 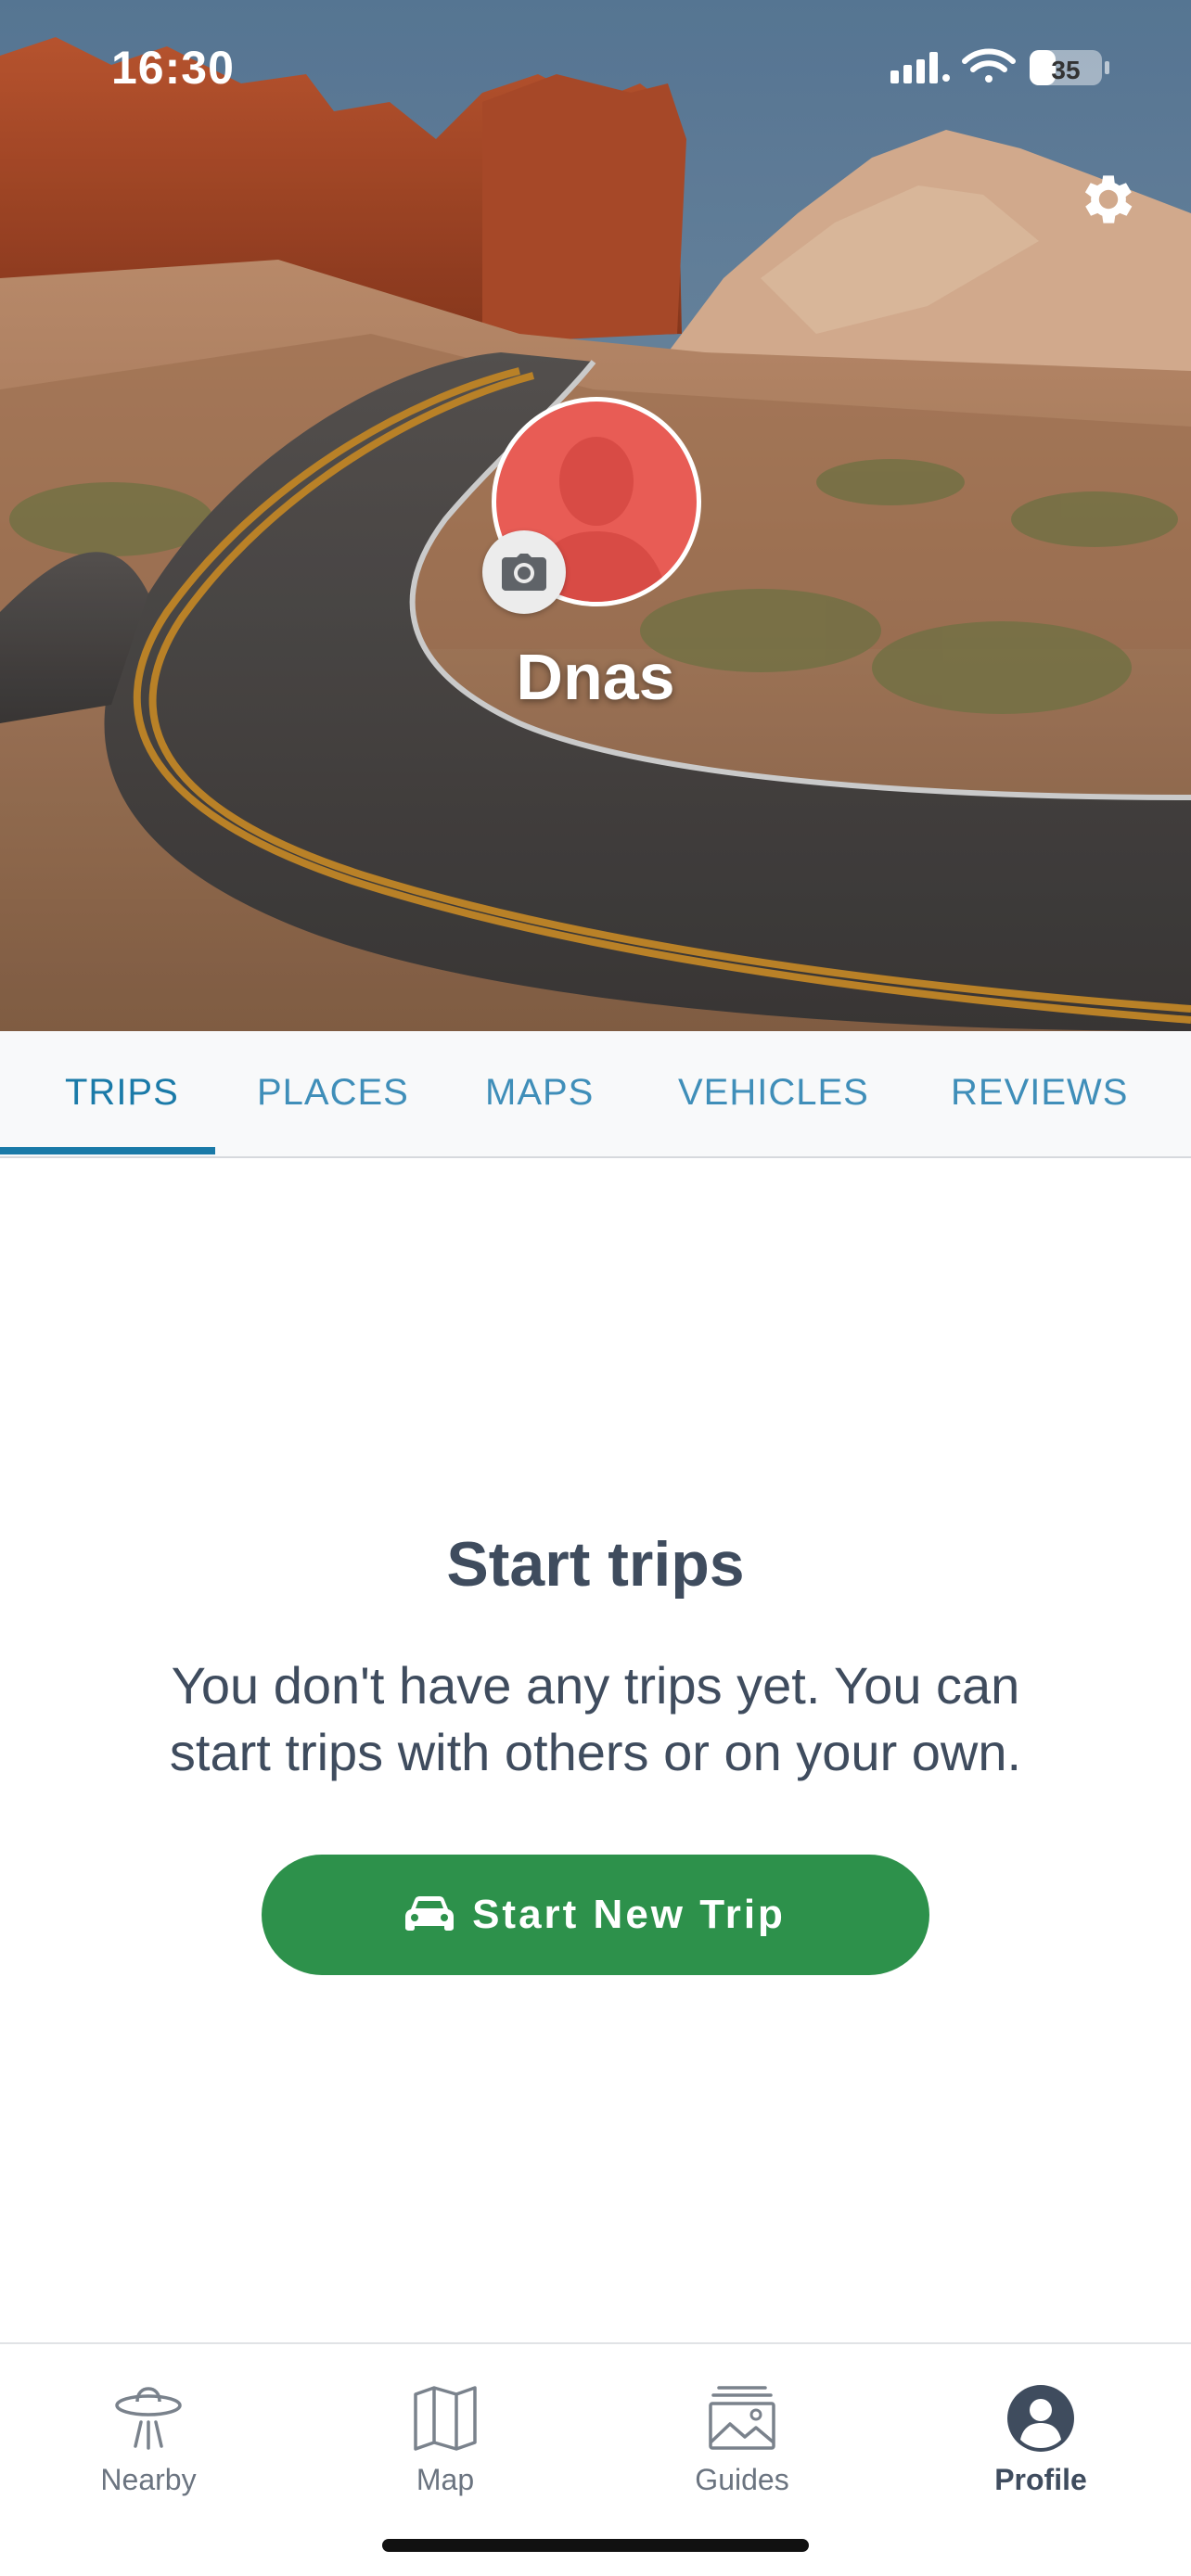 I want to click on status-time: 16:30, so click(x=173, y=68).